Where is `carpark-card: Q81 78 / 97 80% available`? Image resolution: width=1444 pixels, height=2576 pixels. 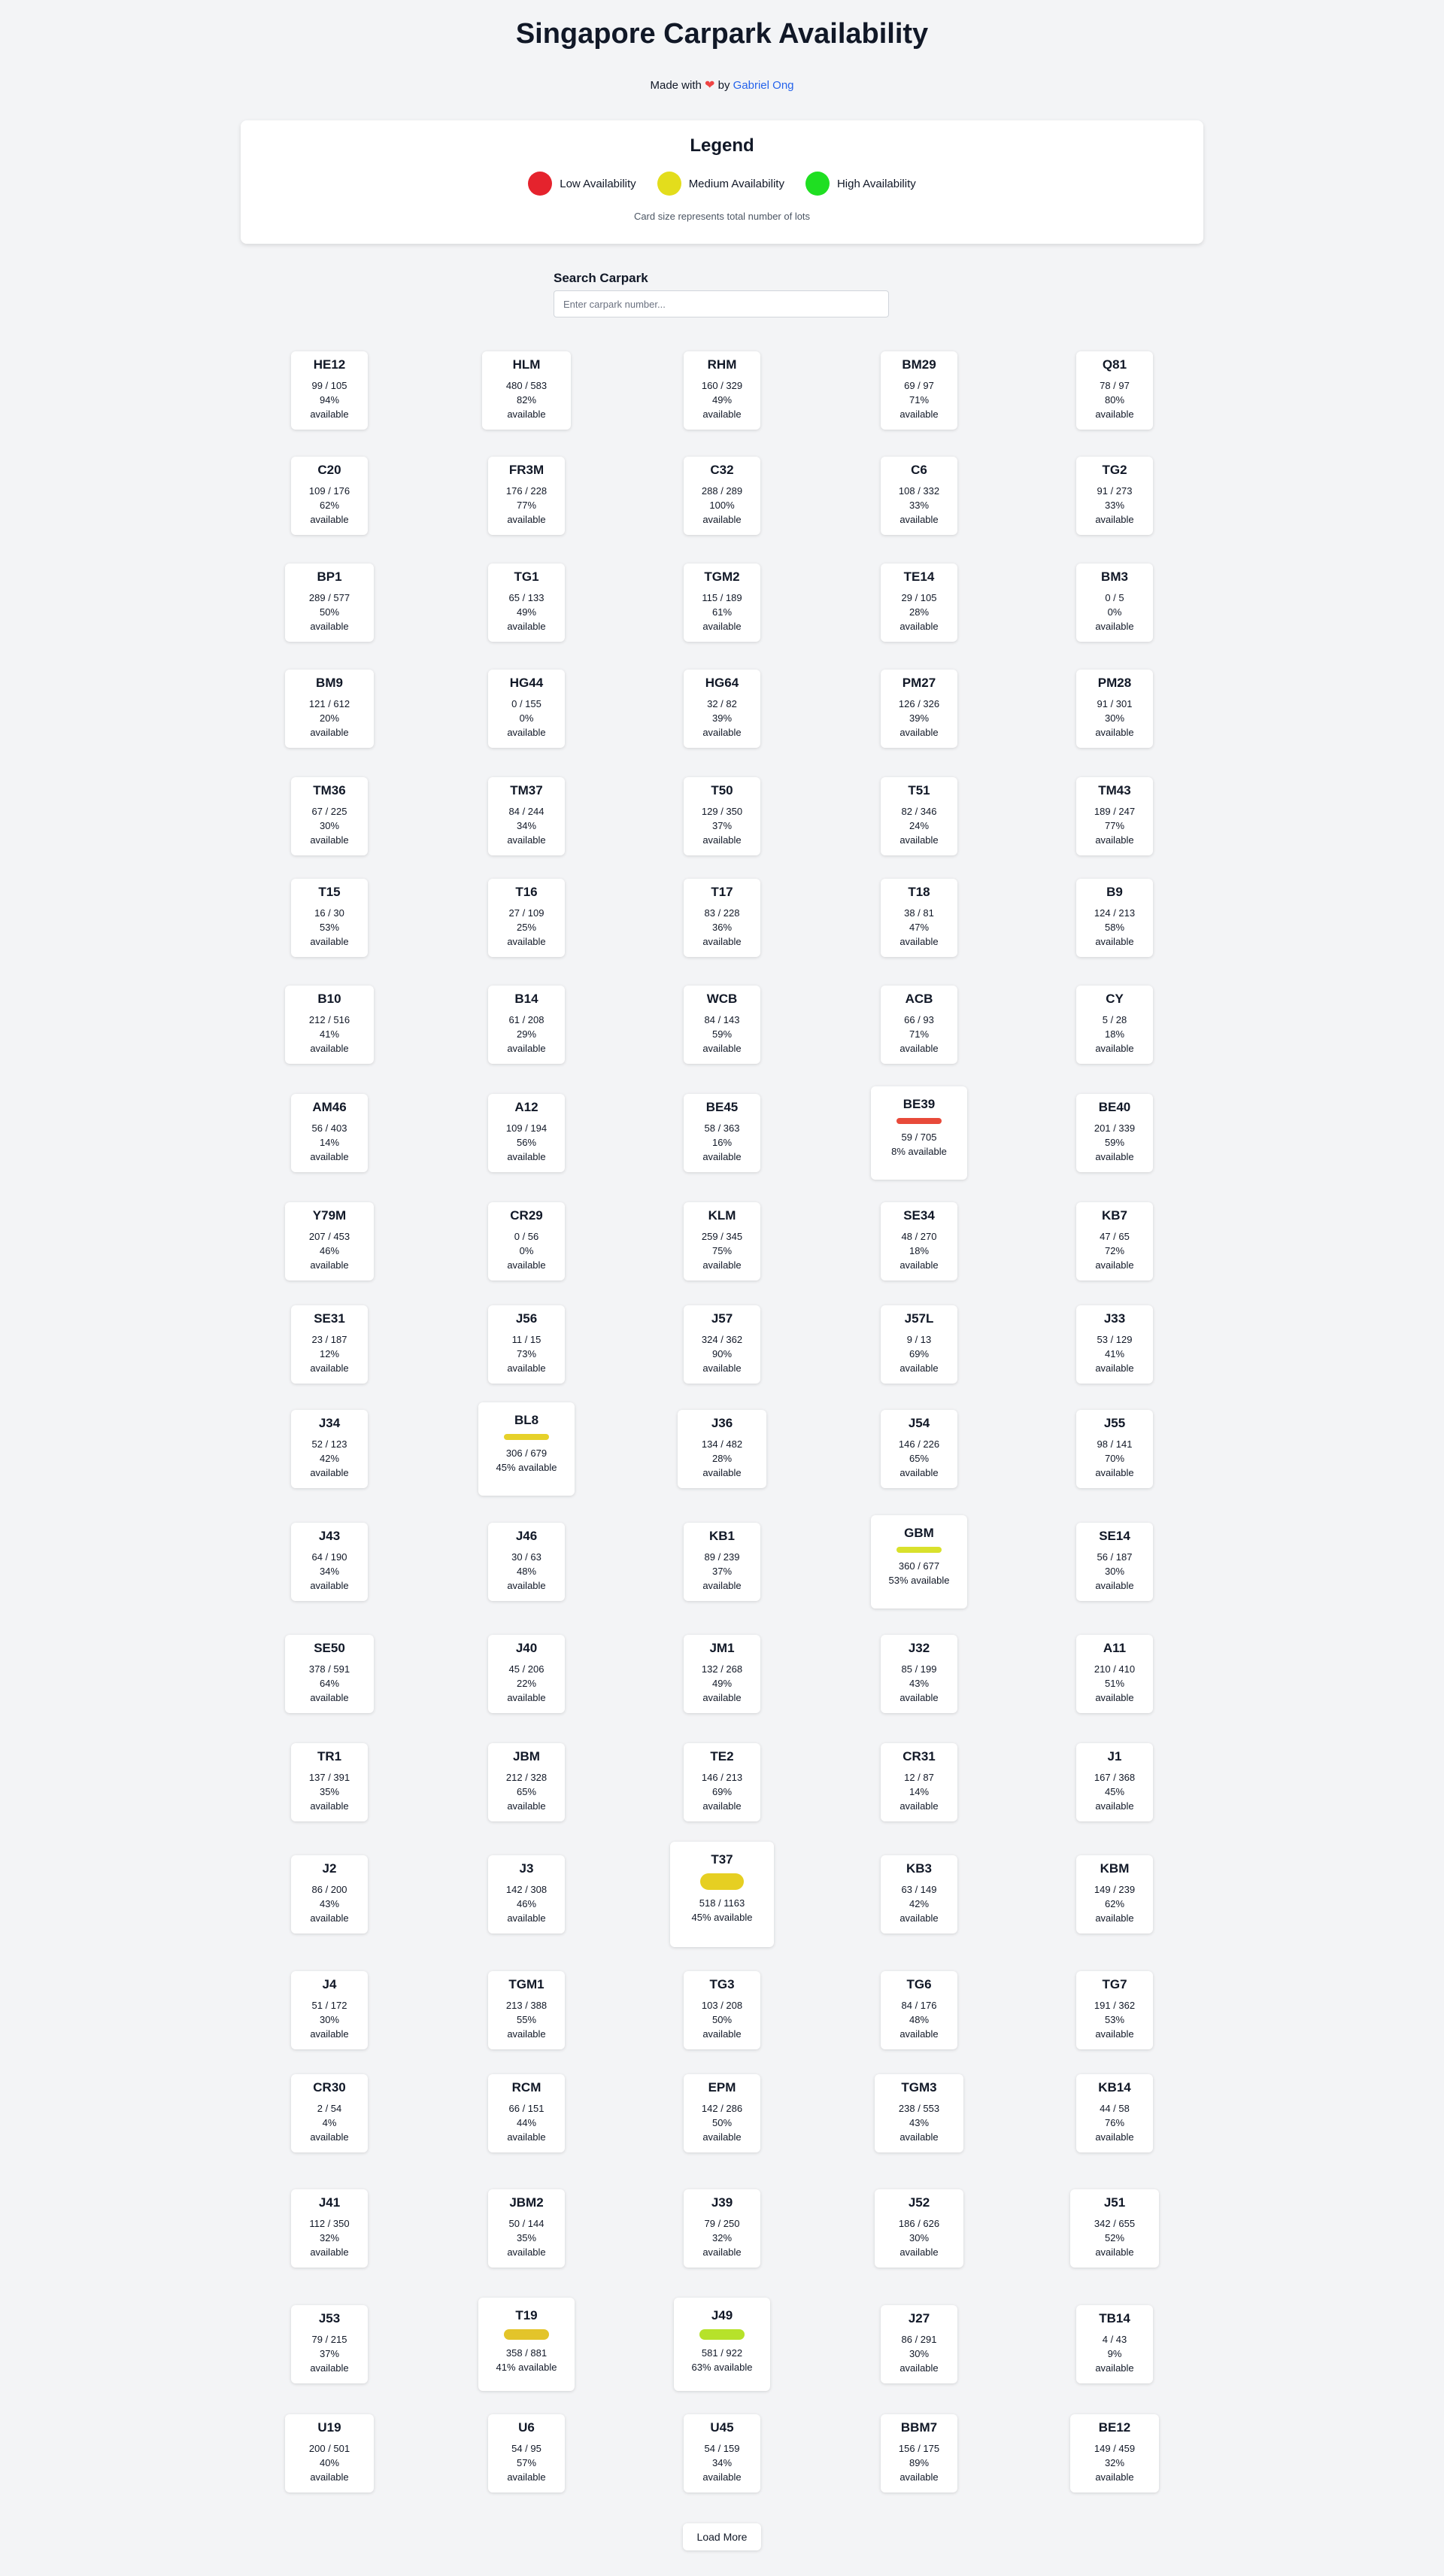
carpark-card: Q81 78 / 97 80% available is located at coordinates (1114, 390).